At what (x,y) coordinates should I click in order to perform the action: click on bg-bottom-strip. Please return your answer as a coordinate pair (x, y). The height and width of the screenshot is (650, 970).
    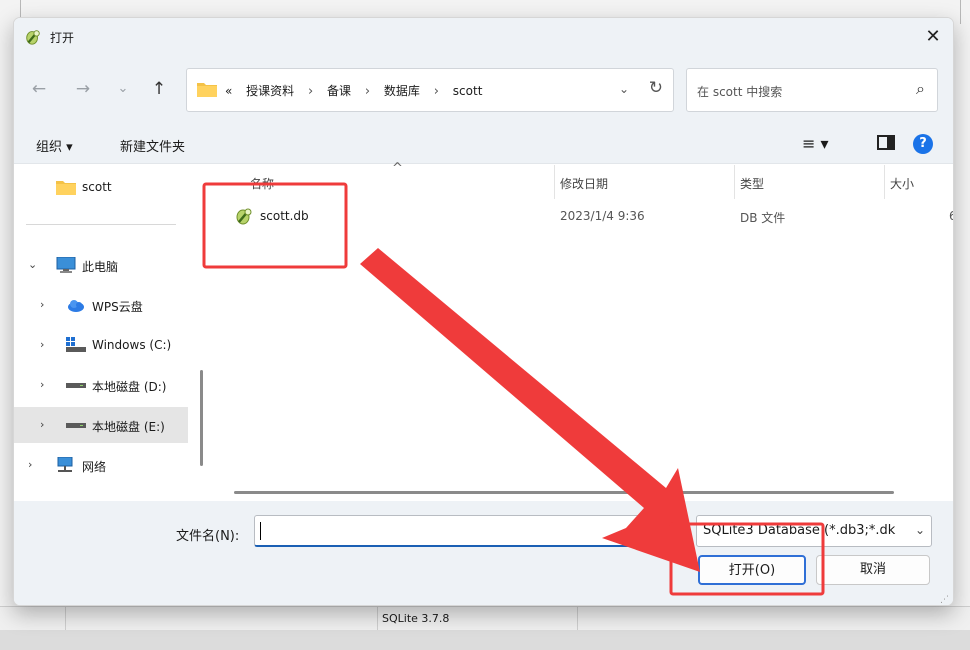
    Looking at the image, I should click on (485, 640).